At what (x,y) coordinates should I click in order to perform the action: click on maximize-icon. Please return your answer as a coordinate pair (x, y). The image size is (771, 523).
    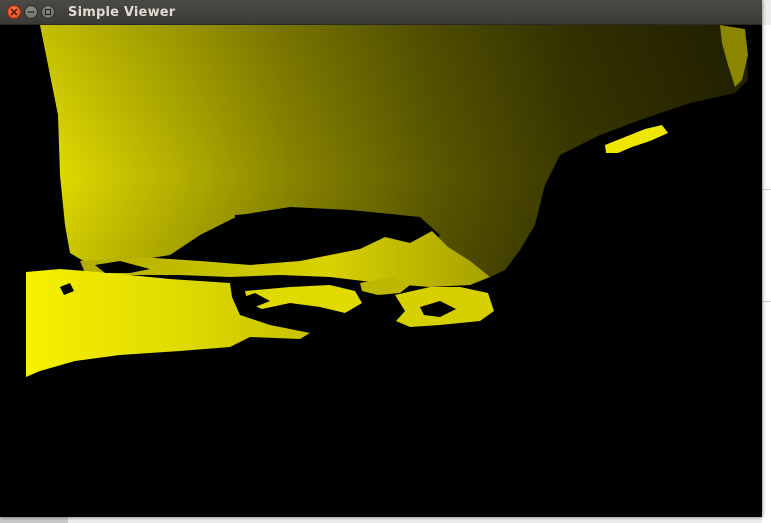
    Looking at the image, I should click on (48, 12).